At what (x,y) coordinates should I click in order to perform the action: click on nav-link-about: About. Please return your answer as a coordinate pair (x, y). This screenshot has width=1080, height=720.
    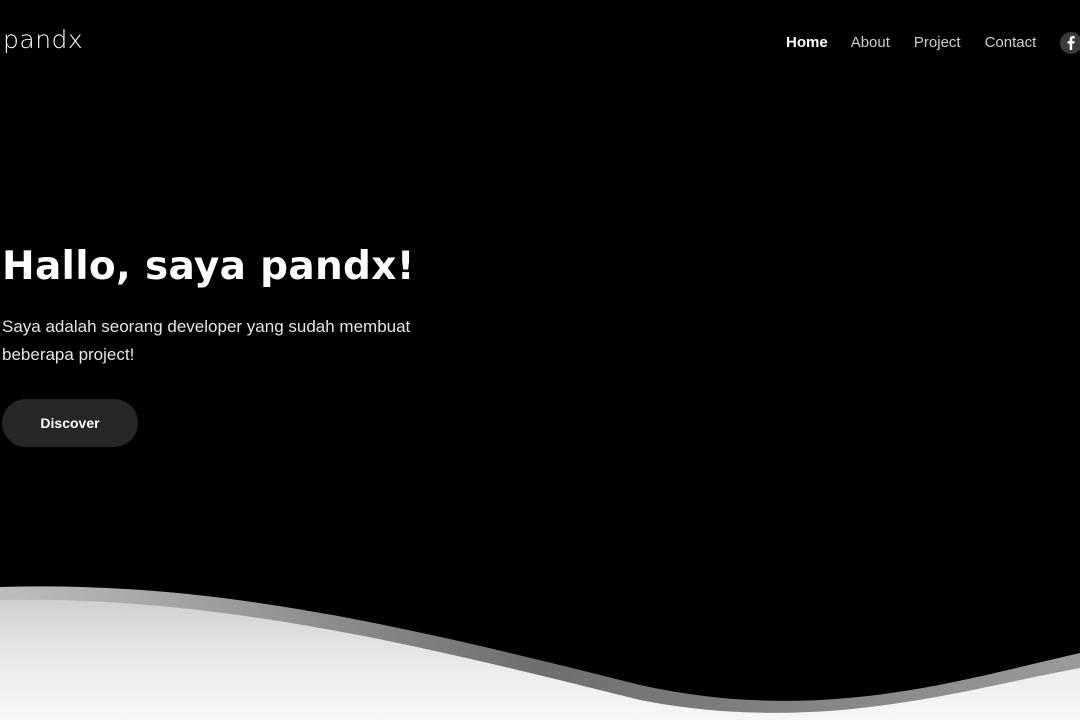
    Looking at the image, I should click on (870, 43).